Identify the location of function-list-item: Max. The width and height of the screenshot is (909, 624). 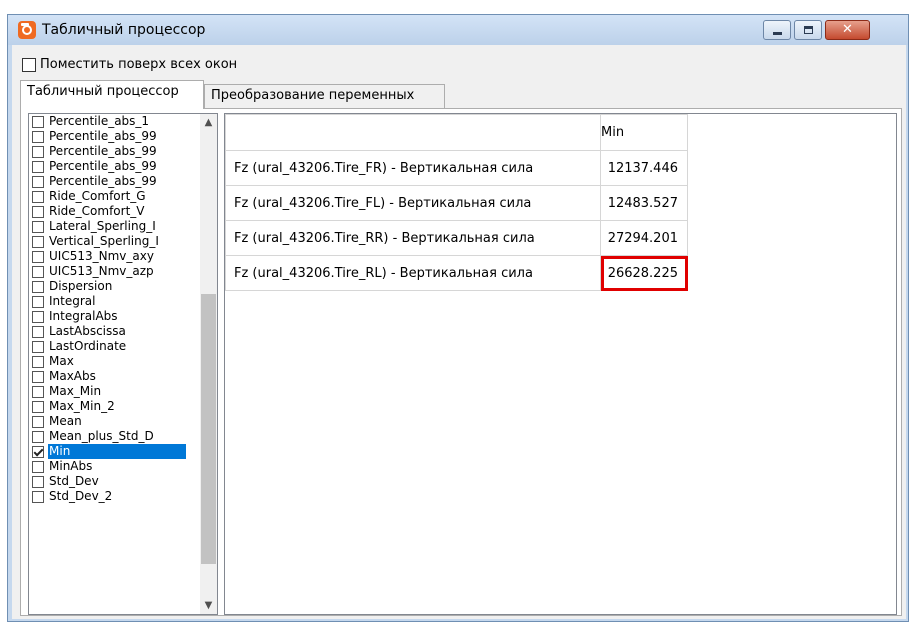
(115, 361).